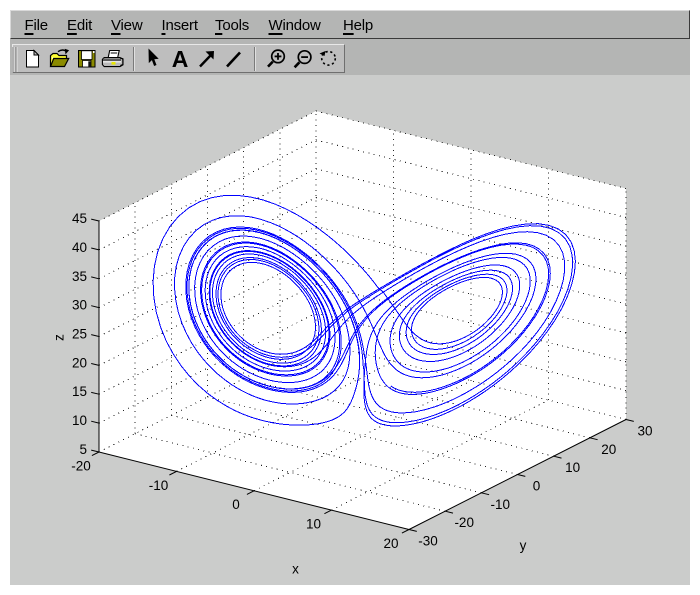 The width and height of the screenshot is (700, 595). What do you see at coordinates (79, 334) in the screenshot?
I see `svg-text: 25` at bounding box center [79, 334].